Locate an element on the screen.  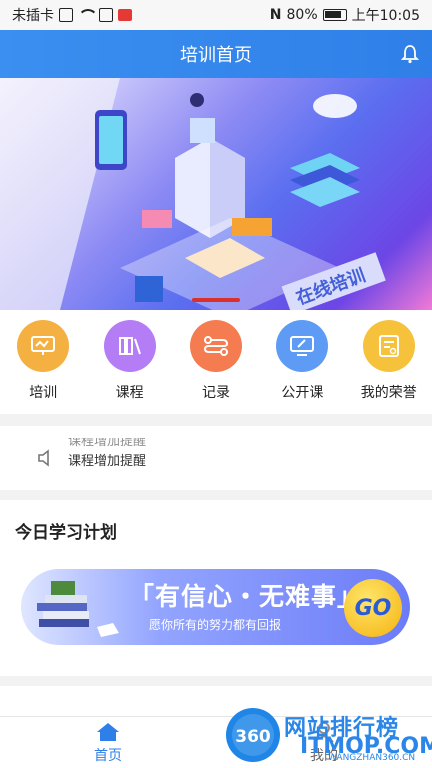
screen-pen-icon is located at coordinates (302, 346).